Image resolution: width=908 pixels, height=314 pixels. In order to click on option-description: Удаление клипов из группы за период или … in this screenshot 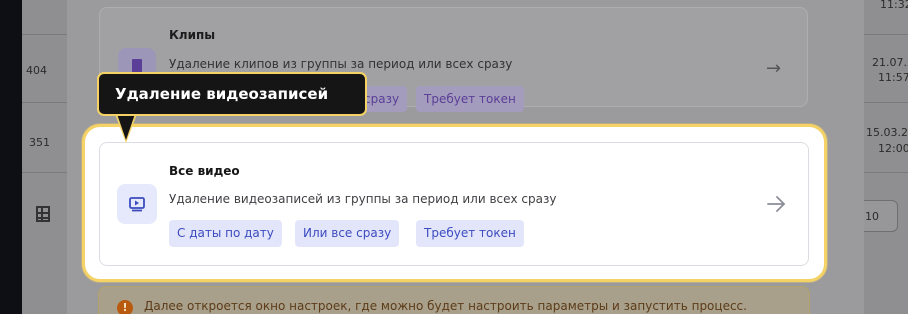, I will do `click(341, 64)`.